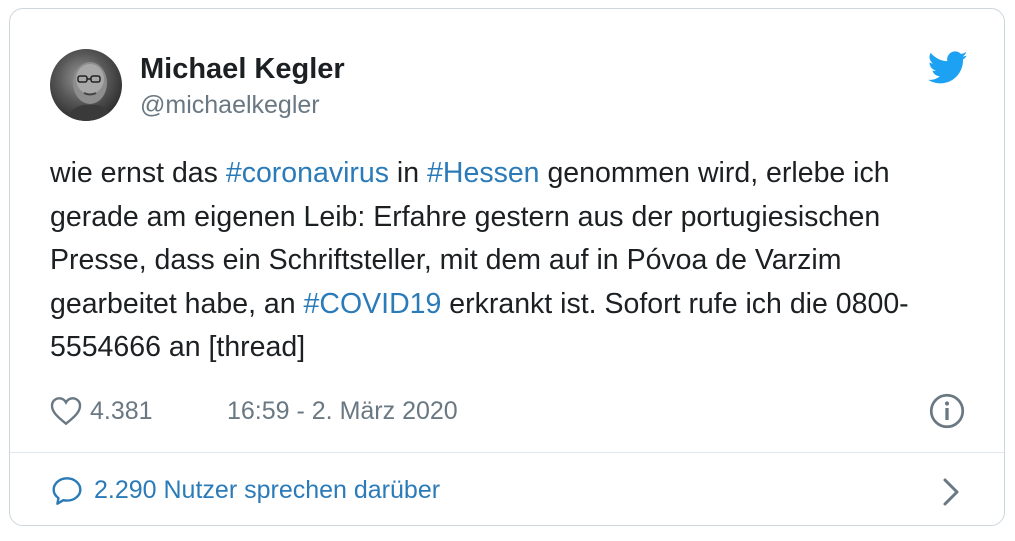  Describe the element at coordinates (121, 411) in the screenshot. I see `like-count: 4.381` at that location.